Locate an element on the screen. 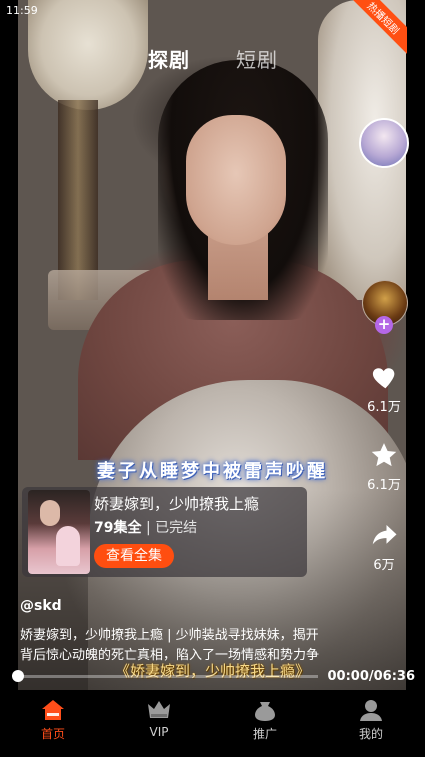 The image size is (425, 757). nav-promote-label: 推广 is located at coordinates (264, 734).